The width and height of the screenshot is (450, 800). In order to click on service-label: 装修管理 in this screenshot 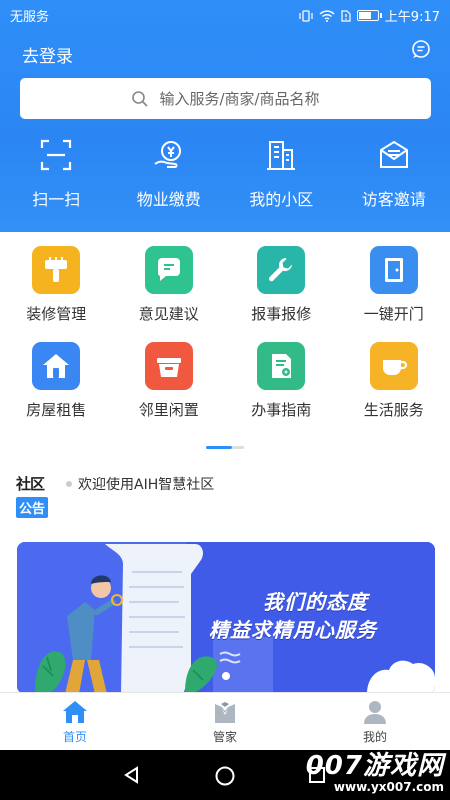, I will do `click(56, 314)`.